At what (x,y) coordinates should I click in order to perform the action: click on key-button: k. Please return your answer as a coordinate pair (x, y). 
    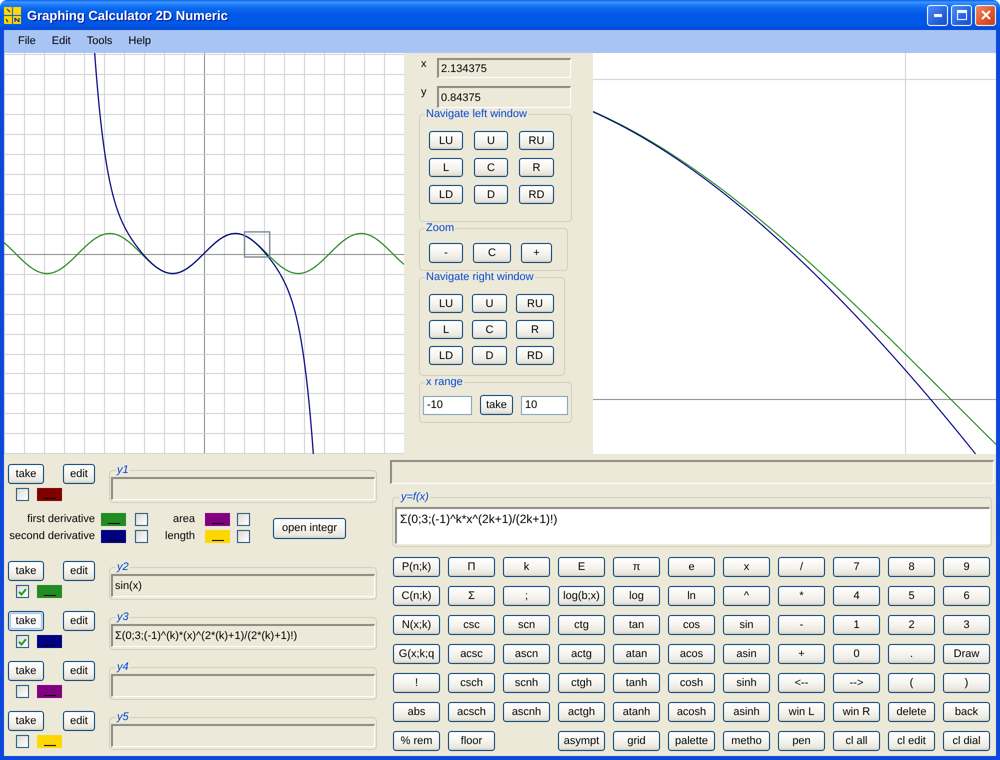
    Looking at the image, I should click on (526, 567).